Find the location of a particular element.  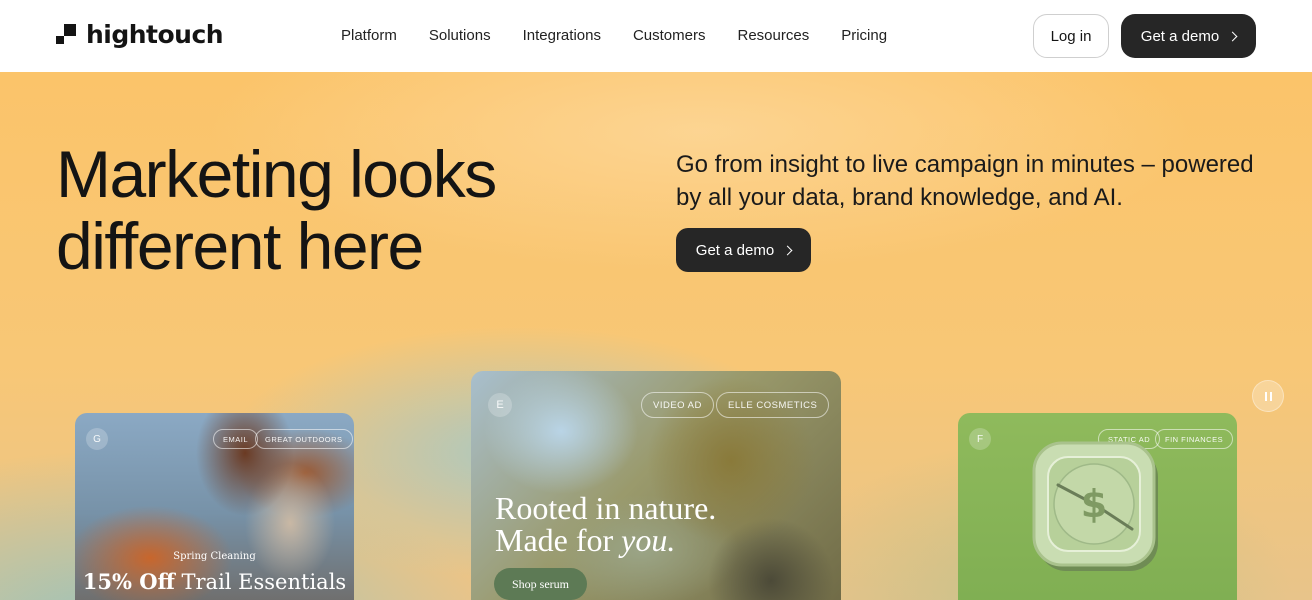

ad-headline-line2: Made for you. is located at coordinates (585, 540).